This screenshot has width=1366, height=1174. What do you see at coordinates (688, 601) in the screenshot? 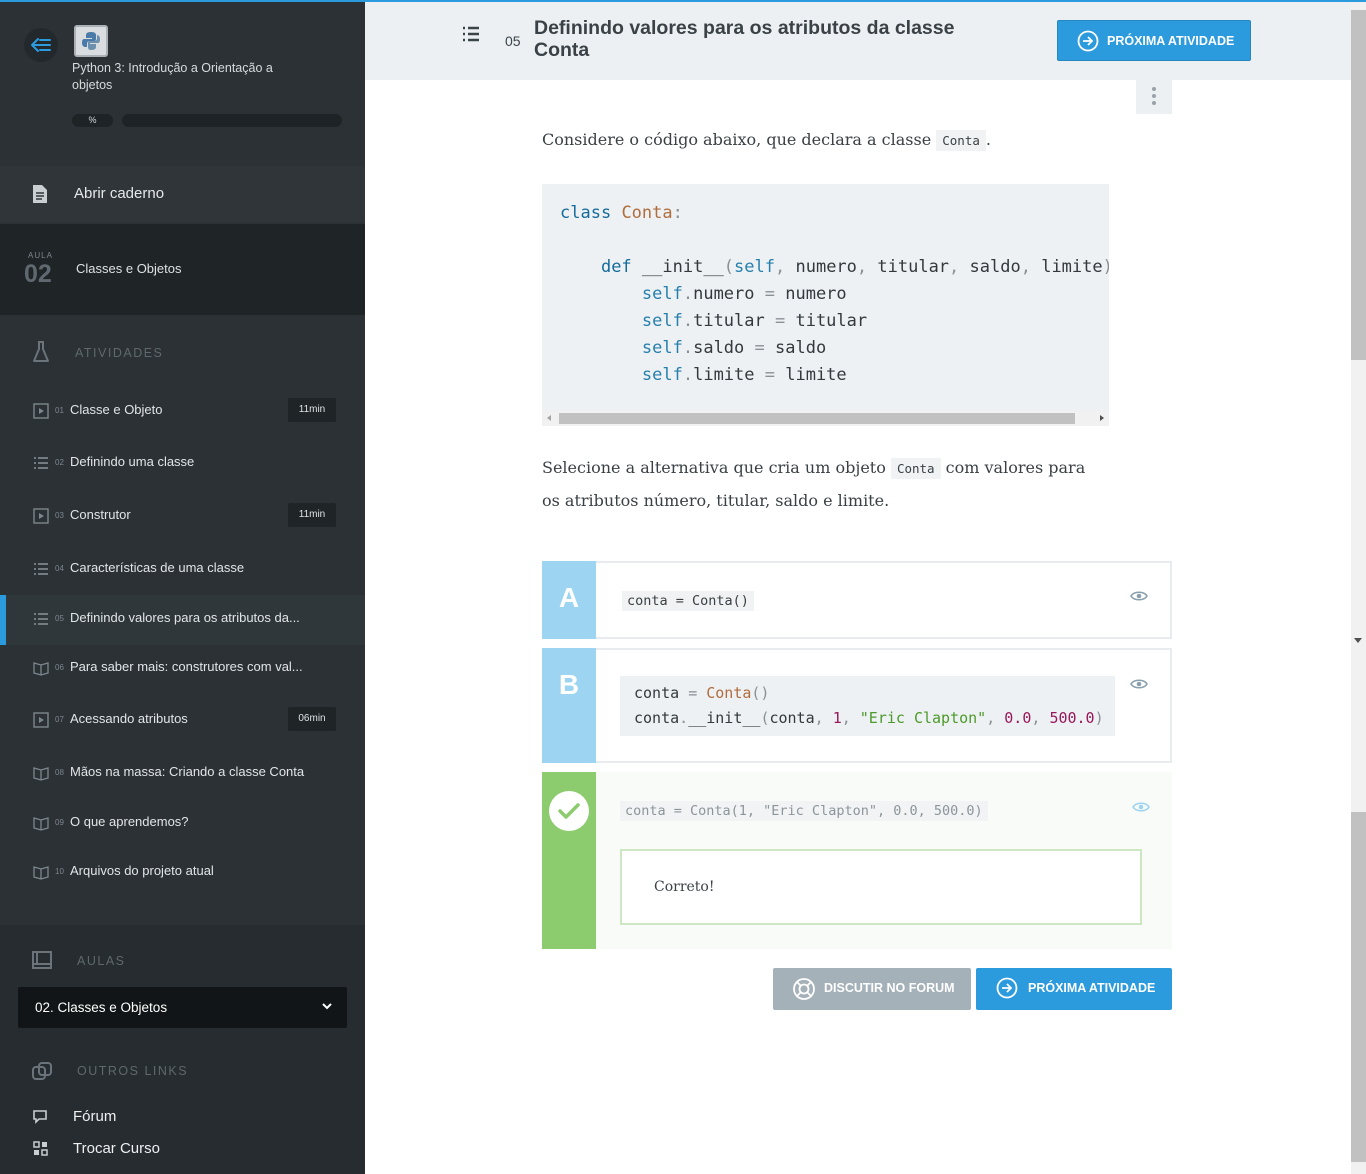
I see `alternative-a-code: conta = Conta()` at bounding box center [688, 601].